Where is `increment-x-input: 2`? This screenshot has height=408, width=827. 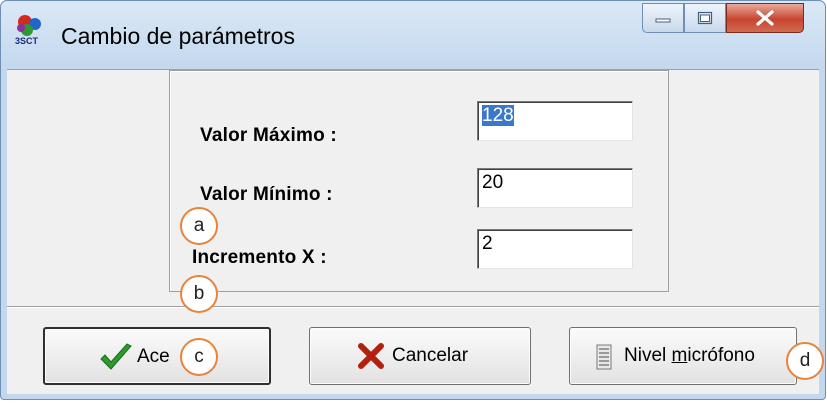
increment-x-input: 2 is located at coordinates (555, 249).